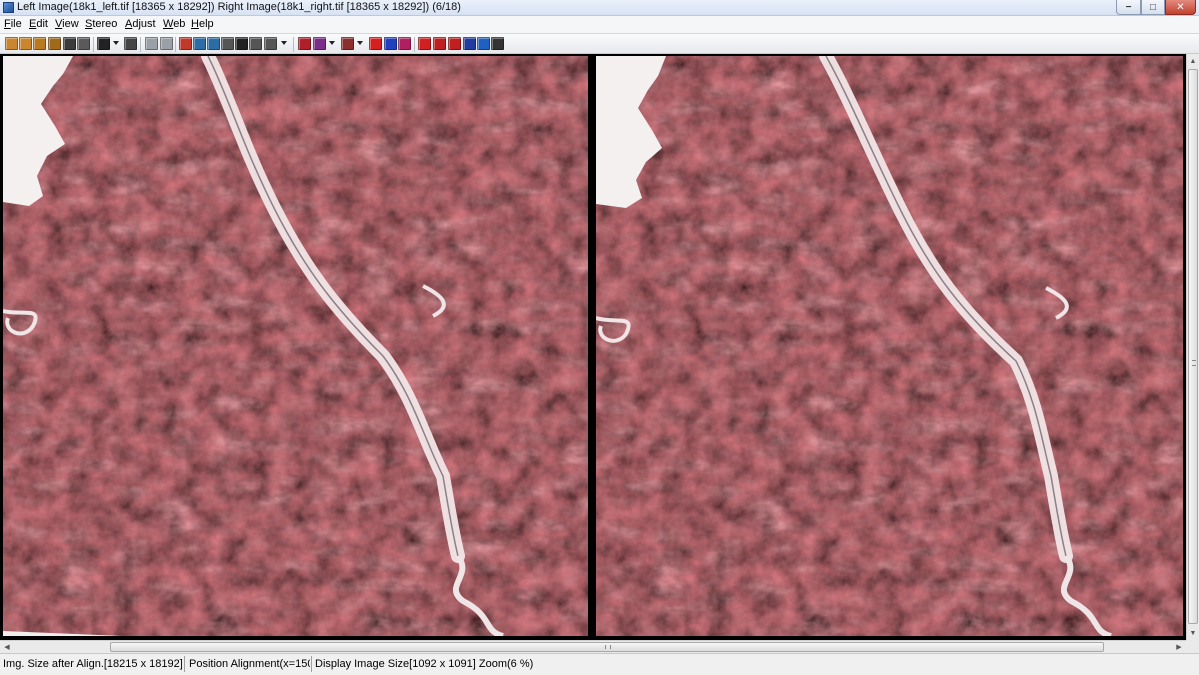 The width and height of the screenshot is (1199, 675). Describe the element at coordinates (206, 24) in the screenshot. I see `menu-help-label: elp` at that location.